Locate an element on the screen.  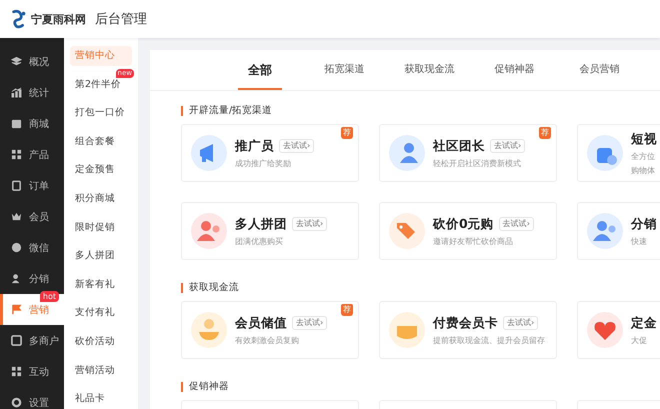
submenu-item: 多人拼团 is located at coordinates (101, 256).